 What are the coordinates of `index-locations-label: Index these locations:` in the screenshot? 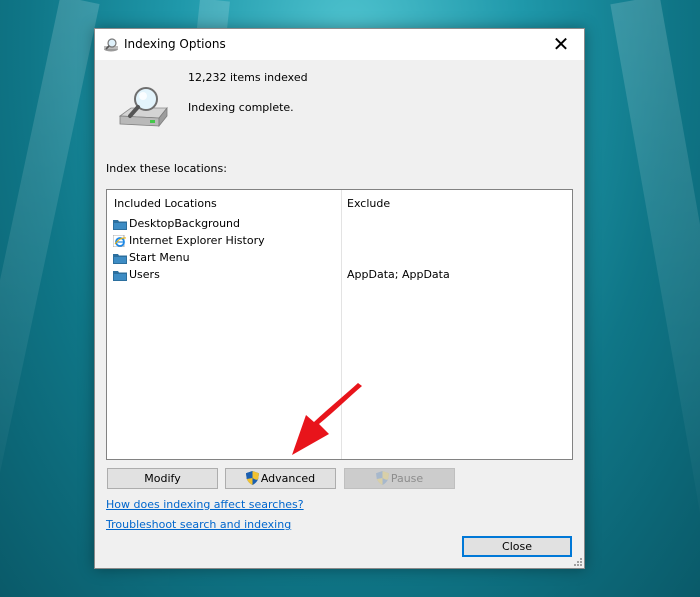 It's located at (166, 168).